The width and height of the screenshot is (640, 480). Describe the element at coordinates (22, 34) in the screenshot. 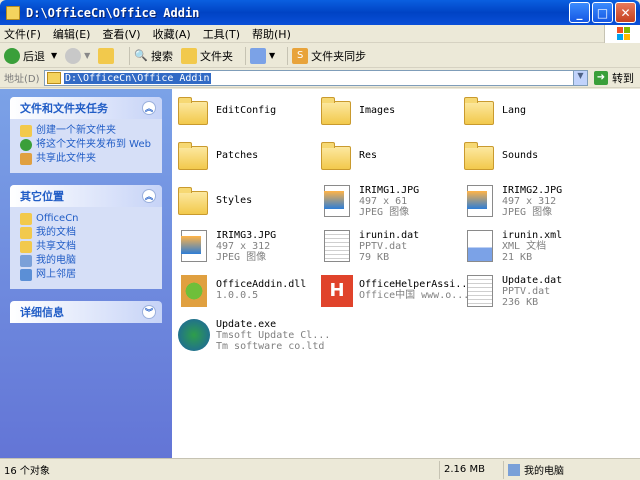

I see `menu-file: 文件(F)` at that location.